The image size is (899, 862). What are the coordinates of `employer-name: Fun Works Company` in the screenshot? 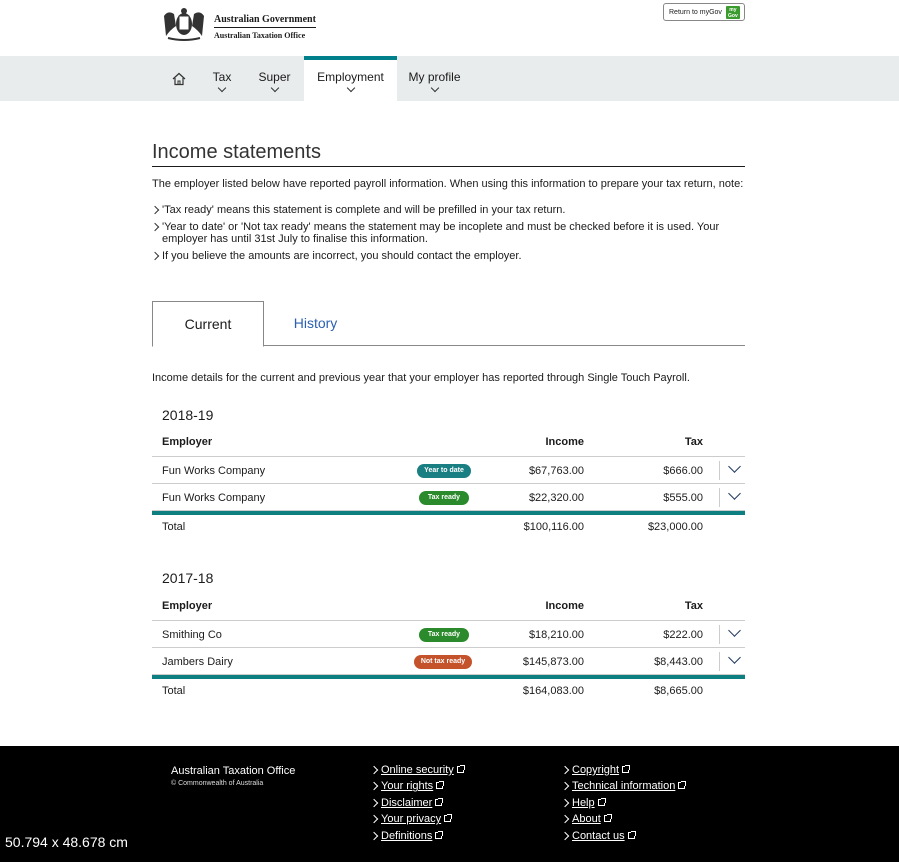 It's located at (214, 471).